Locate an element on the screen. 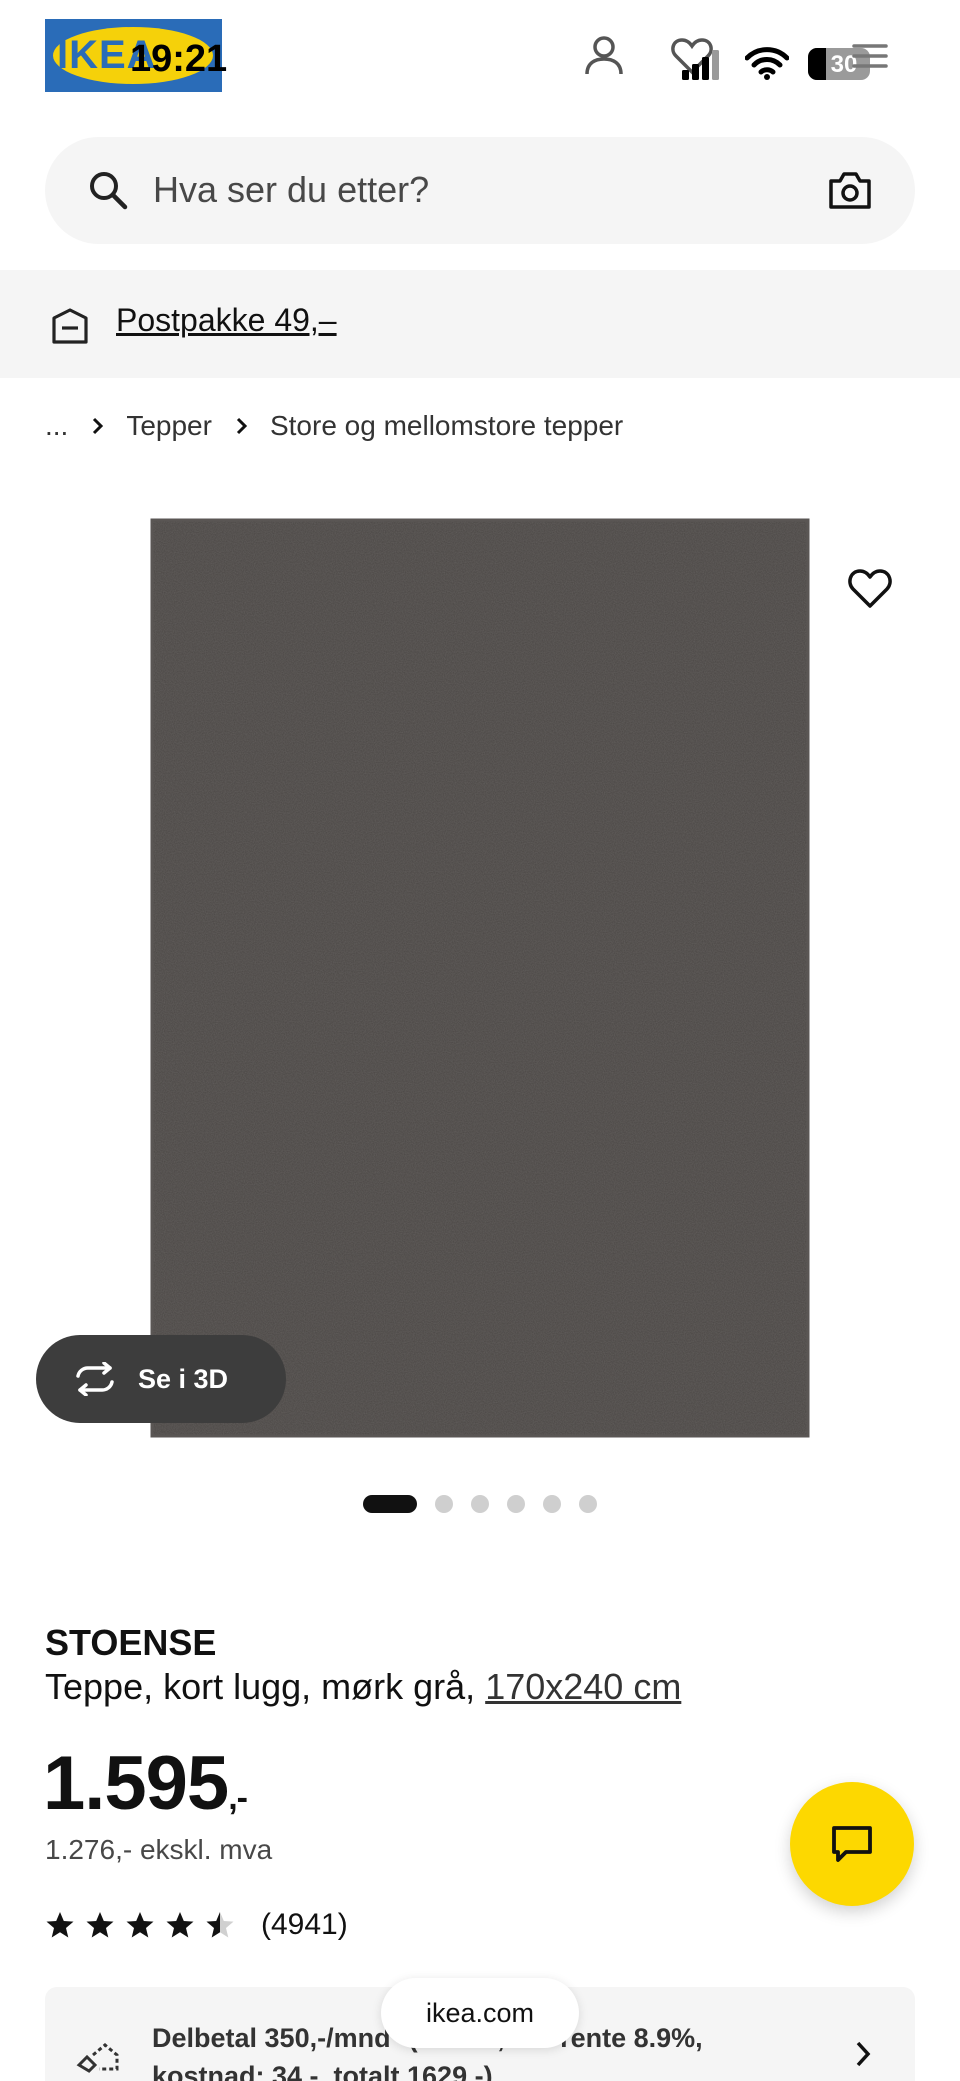 This screenshot has height=2081, width=960. product-price: 1.595,- is located at coordinates (145, 1783).